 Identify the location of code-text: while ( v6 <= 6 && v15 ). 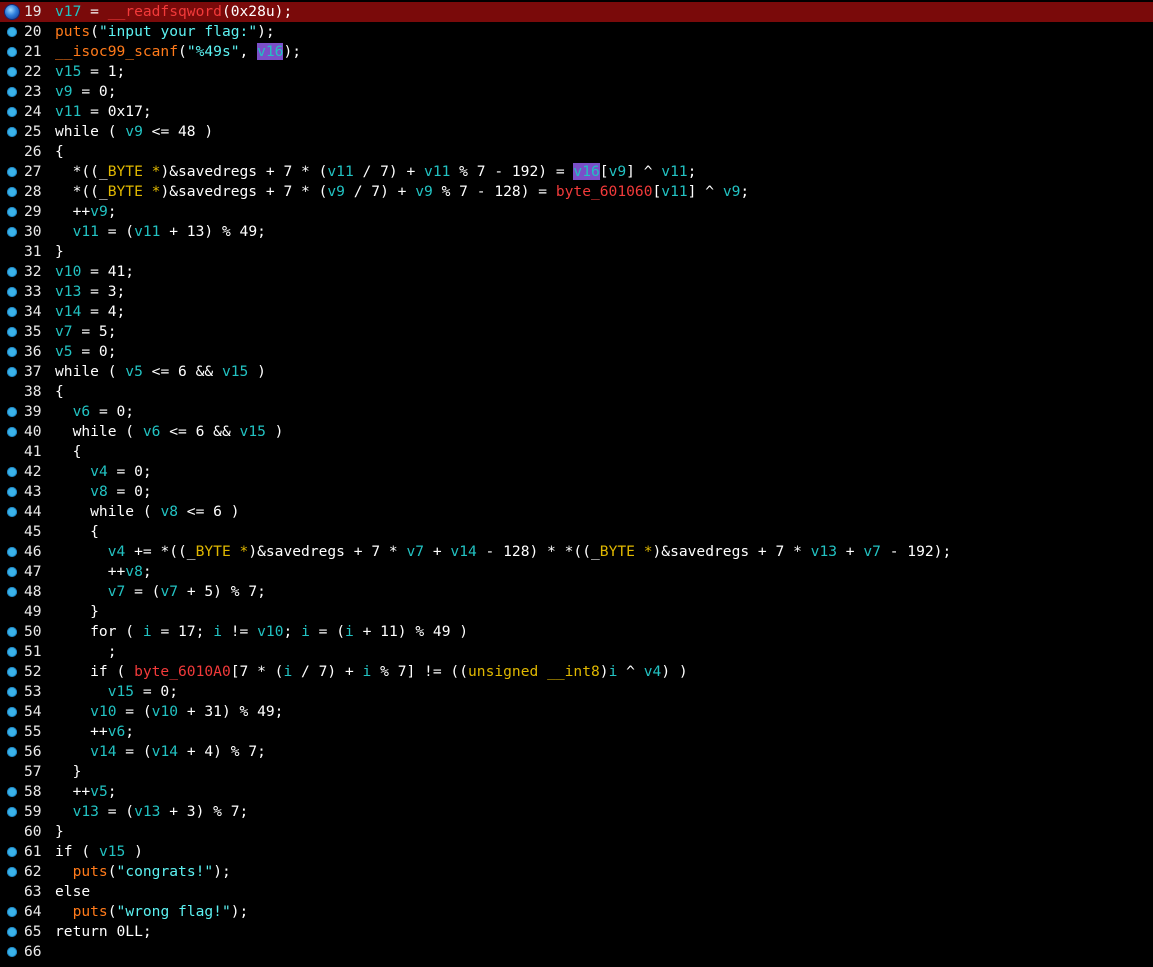
(169, 432).